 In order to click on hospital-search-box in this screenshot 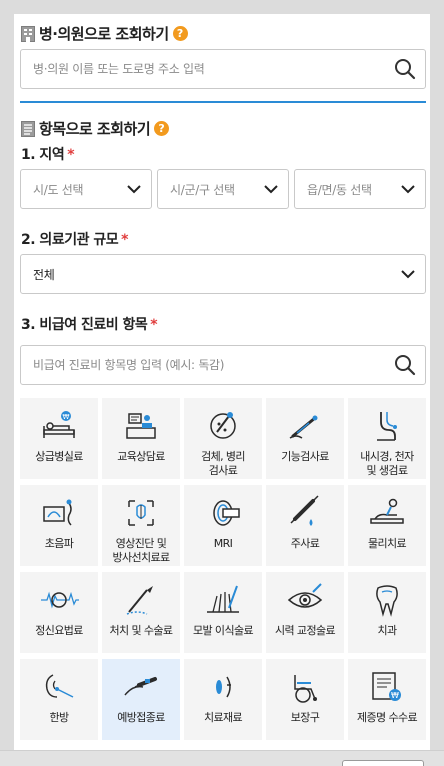, I will do `click(223, 69)`.